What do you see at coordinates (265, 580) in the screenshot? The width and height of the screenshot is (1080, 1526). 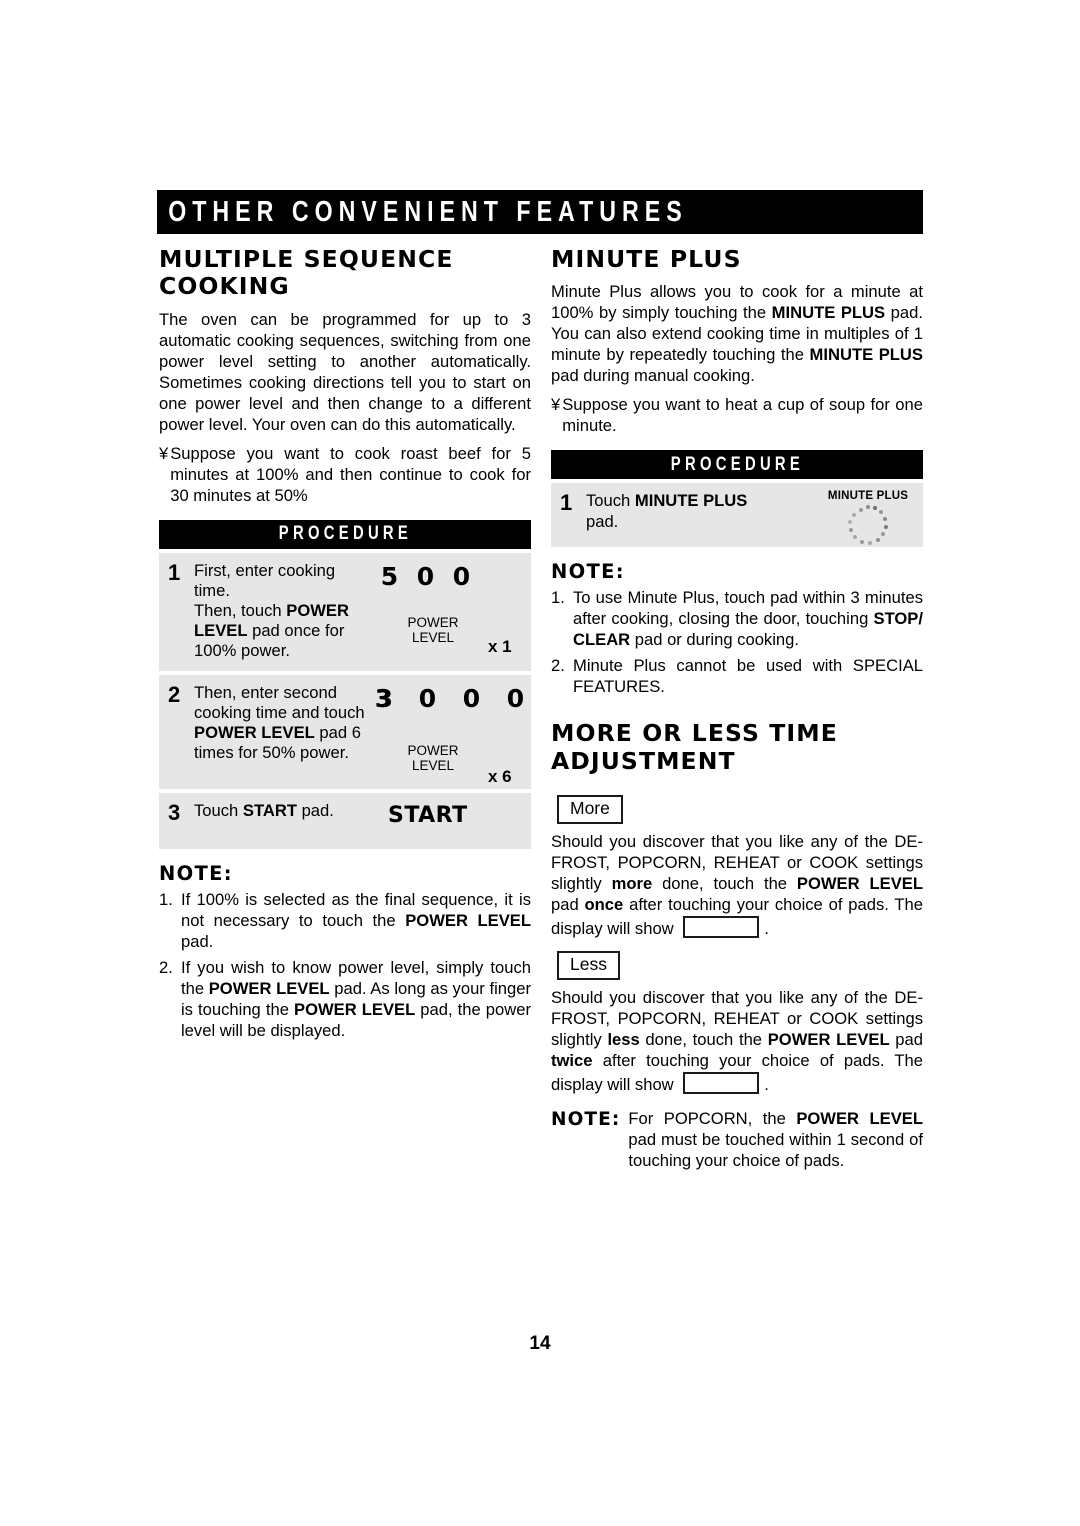 I see `step-text-a: First, enter cooking time.` at bounding box center [265, 580].